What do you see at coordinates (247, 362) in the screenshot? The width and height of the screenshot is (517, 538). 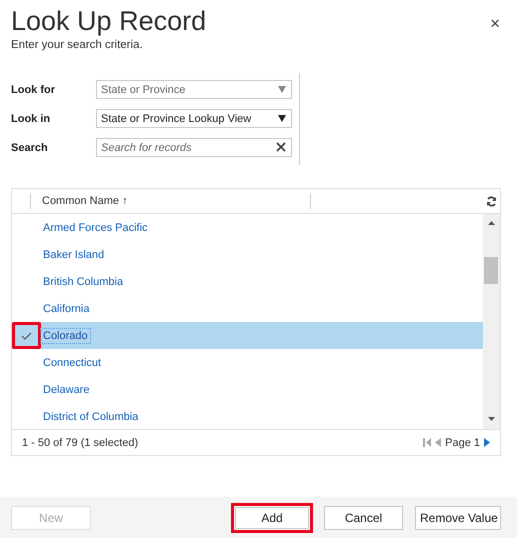 I see `table-row: Connecticut` at bounding box center [247, 362].